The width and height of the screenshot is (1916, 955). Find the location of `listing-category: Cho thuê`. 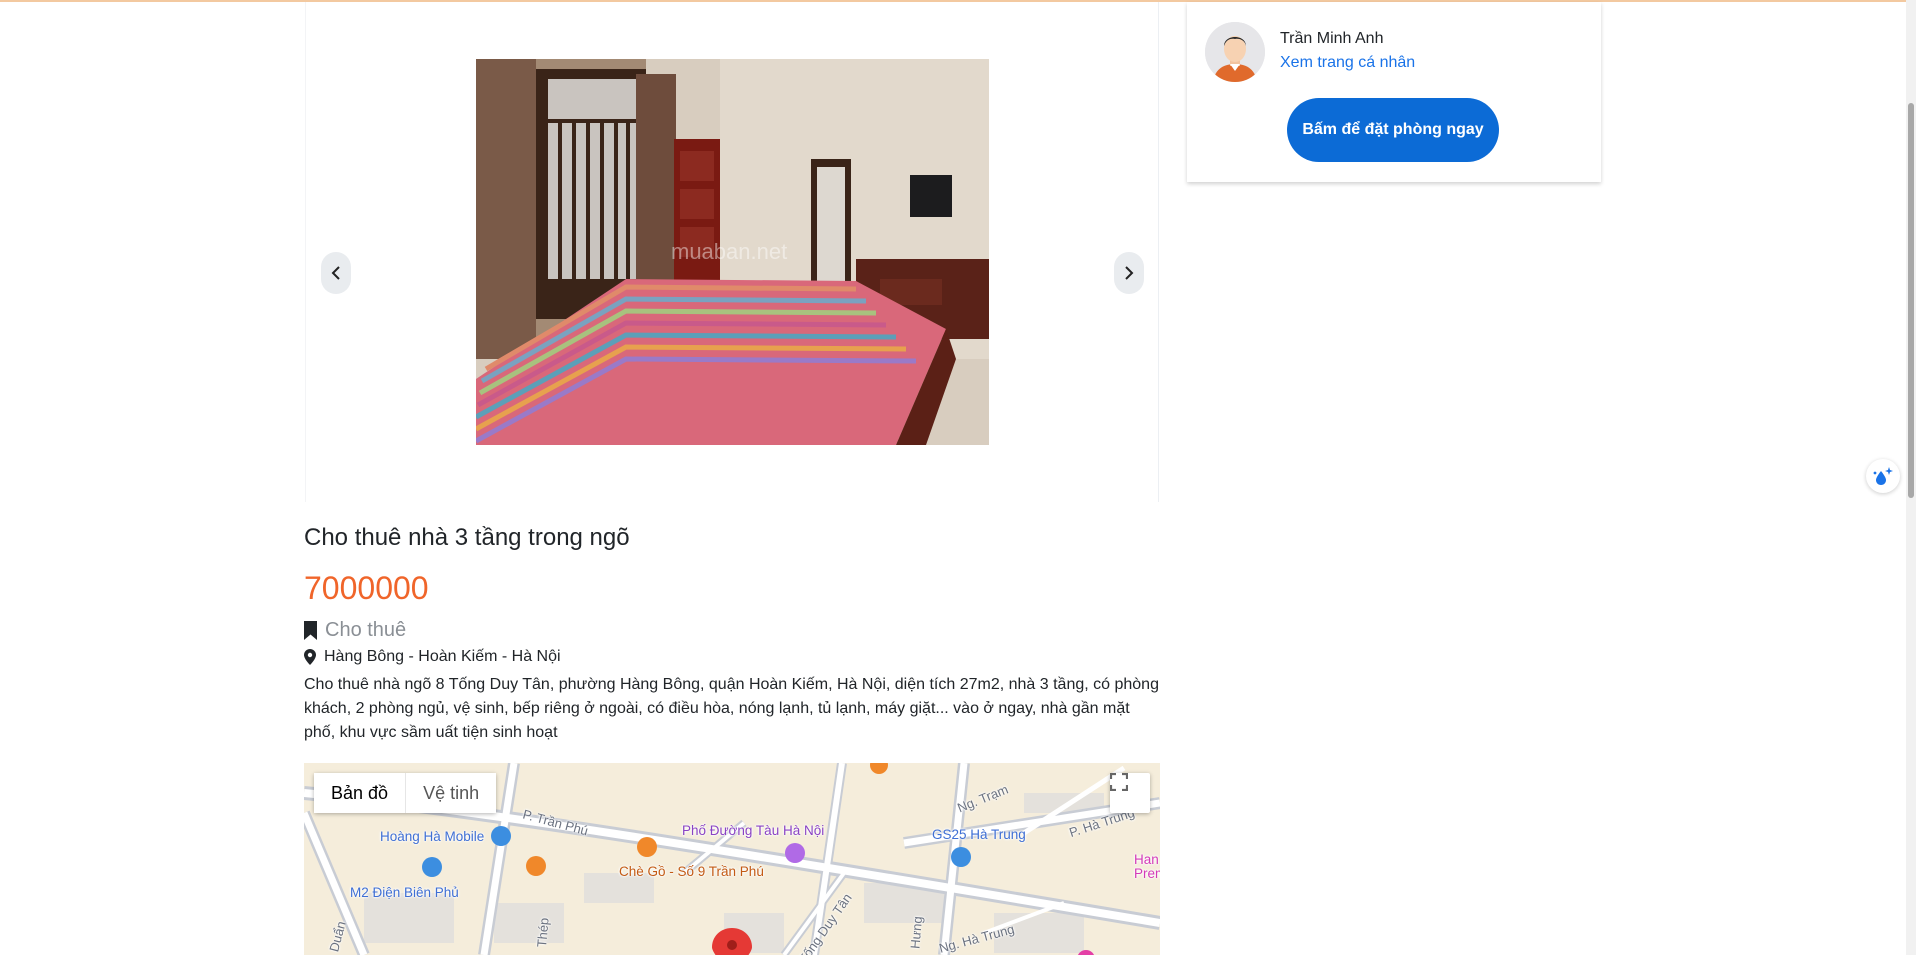

listing-category: Cho thuê is located at coordinates (355, 630).